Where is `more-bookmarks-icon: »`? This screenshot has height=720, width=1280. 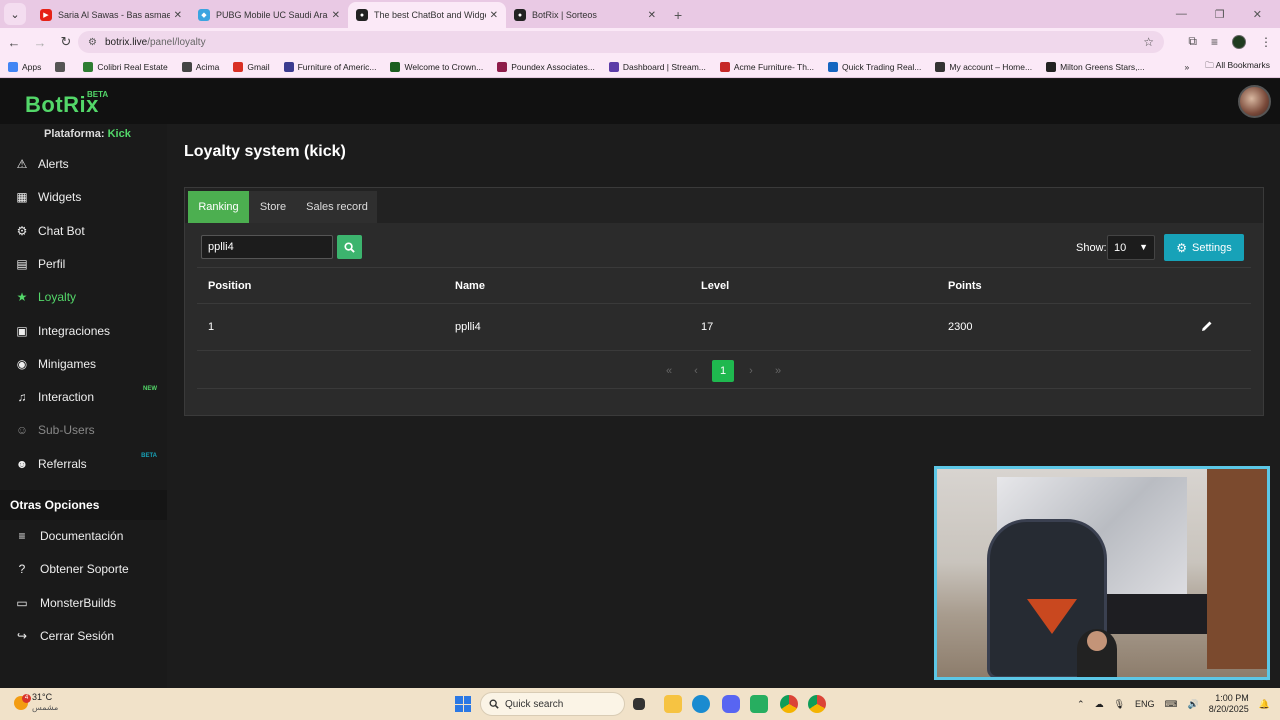 more-bookmarks-icon: » is located at coordinates (1187, 67).